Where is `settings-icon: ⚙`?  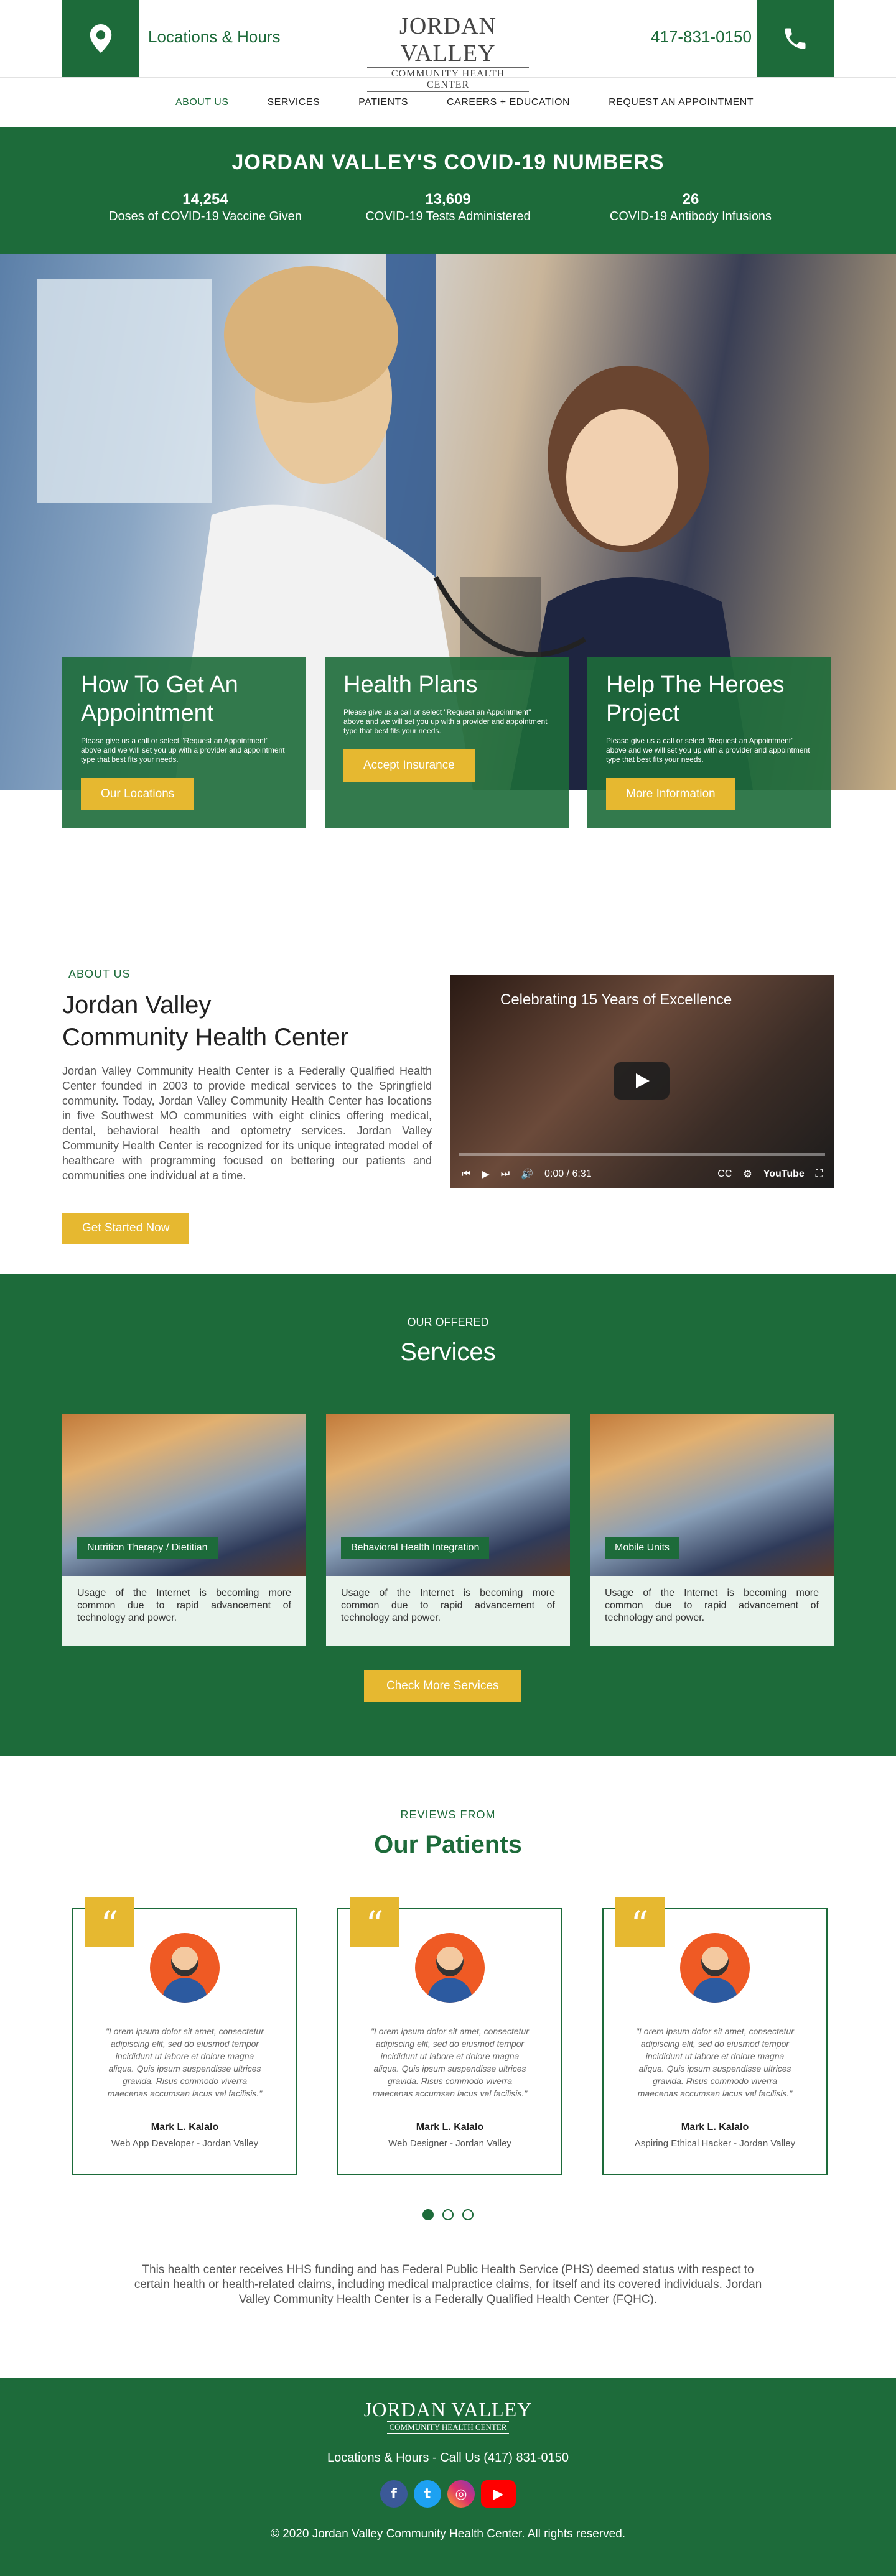 settings-icon: ⚙ is located at coordinates (747, 1174).